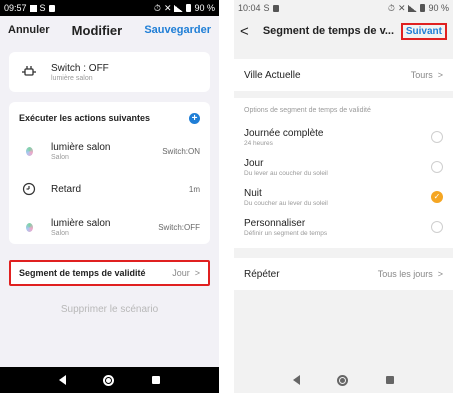 This screenshot has height=393, width=453. Describe the element at coordinates (254, 163) in the screenshot. I see `option-name: Jour` at that location.